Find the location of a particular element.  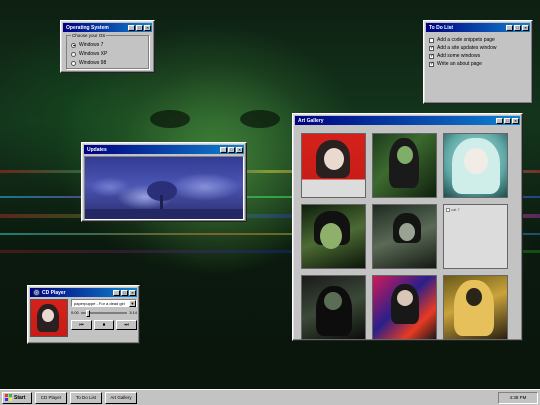

broken-image-alt: cat 7 is located at coordinates (455, 209).